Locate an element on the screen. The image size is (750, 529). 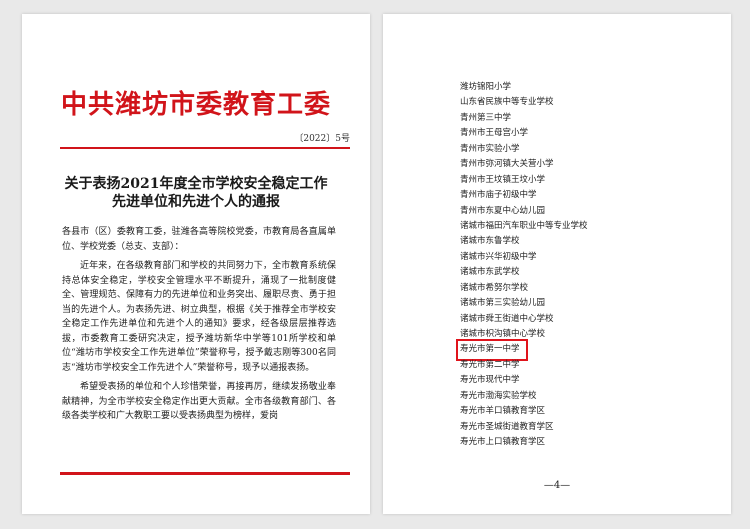
school-list-item: 诸城市兴华初级中学 is located at coordinates (498, 256).